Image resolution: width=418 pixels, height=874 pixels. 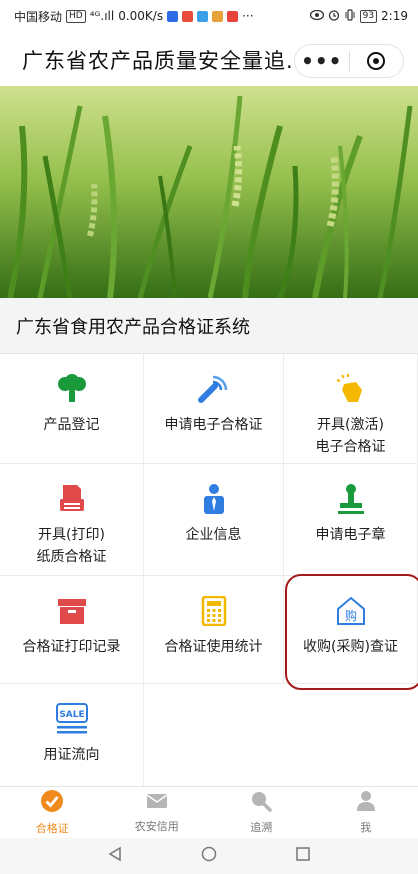 I want to click on pointer-hand-icon, so click(x=351, y=389).